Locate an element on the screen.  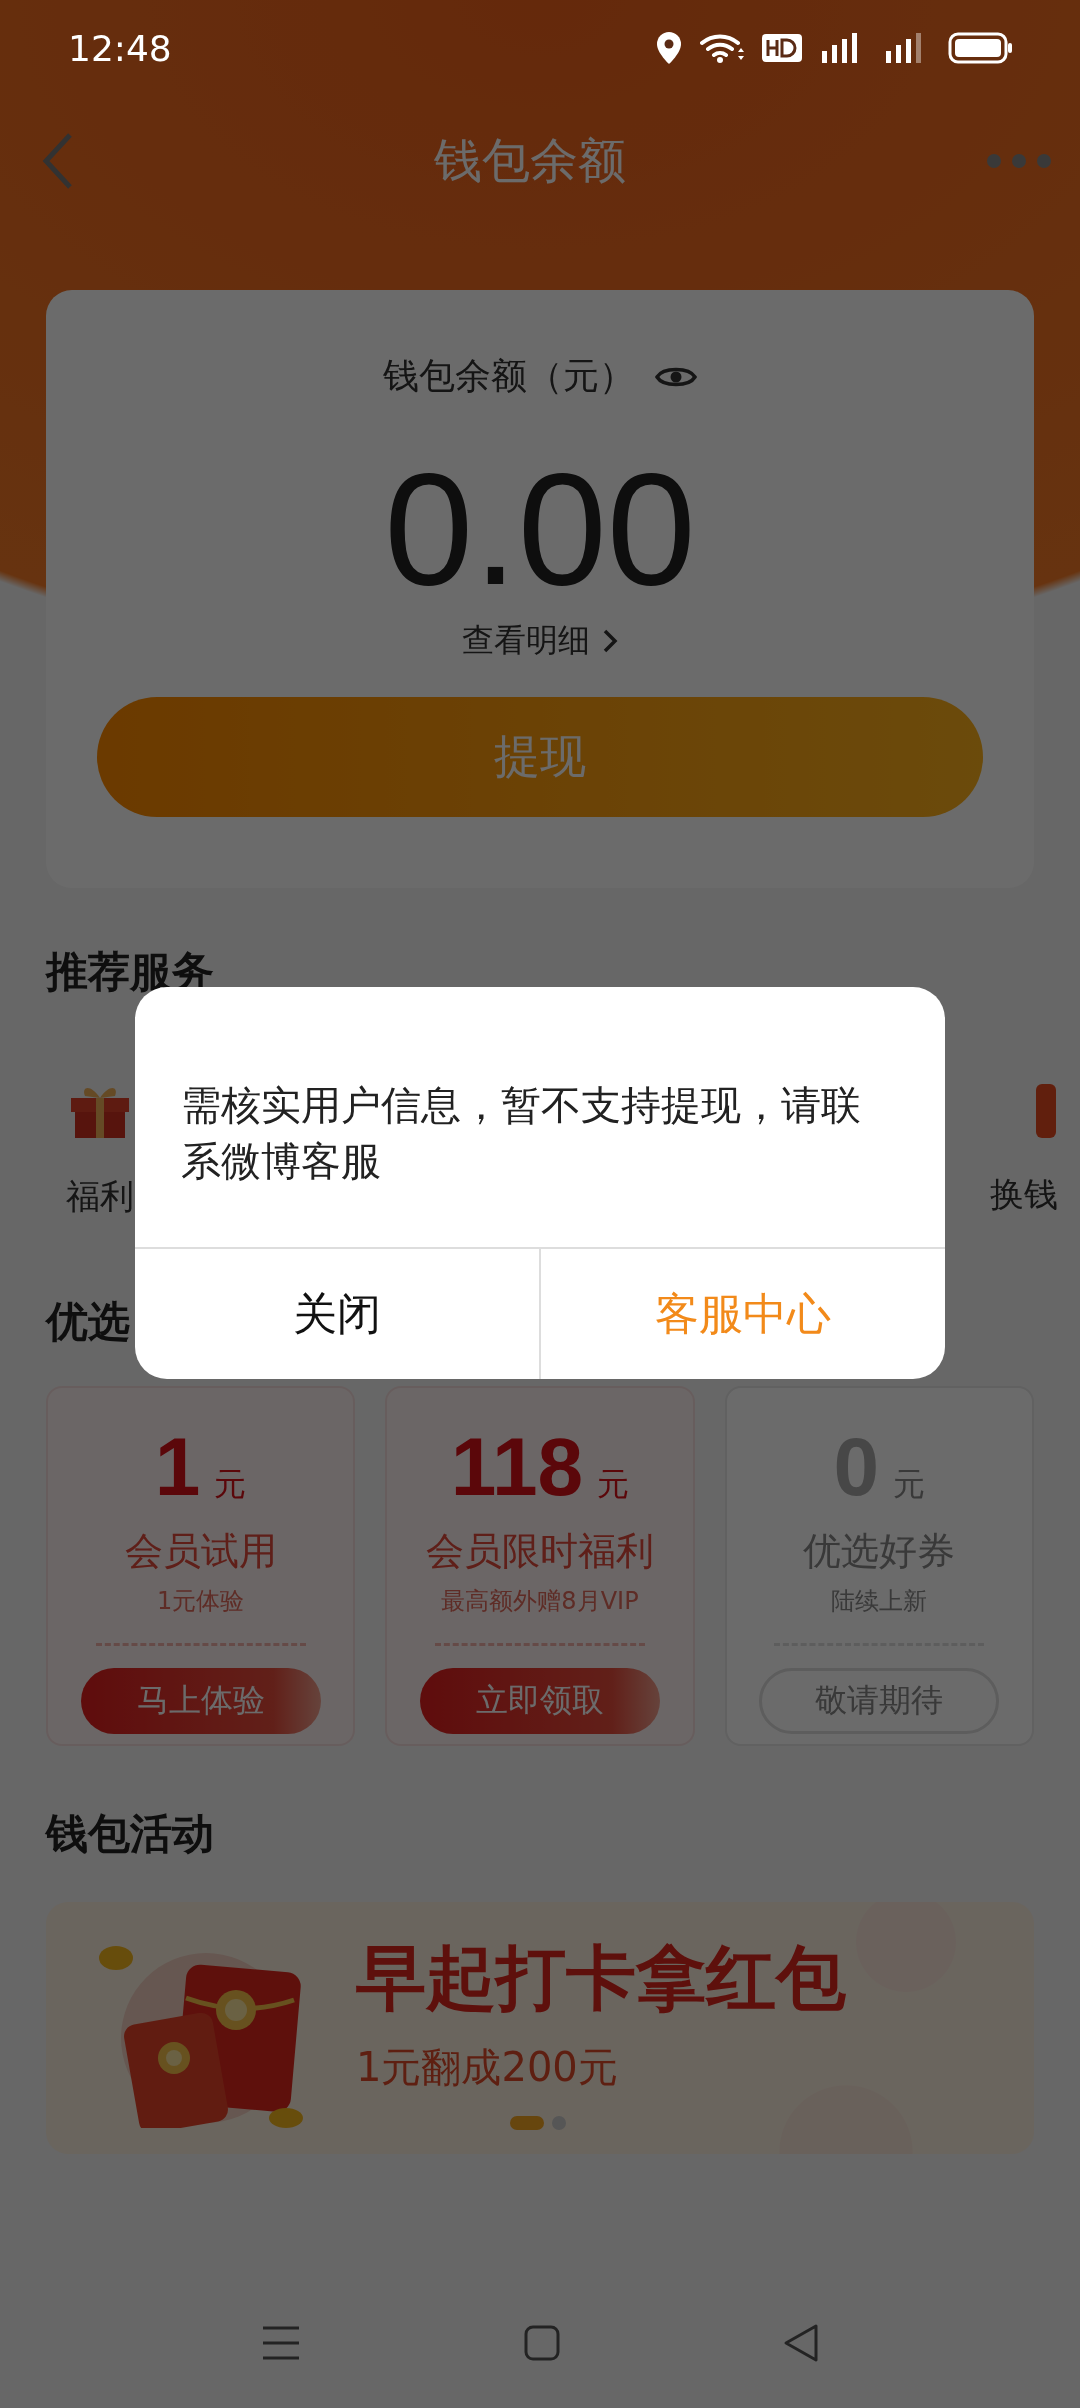
coupon-button: 立即领取 is located at coordinates (540, 1701).